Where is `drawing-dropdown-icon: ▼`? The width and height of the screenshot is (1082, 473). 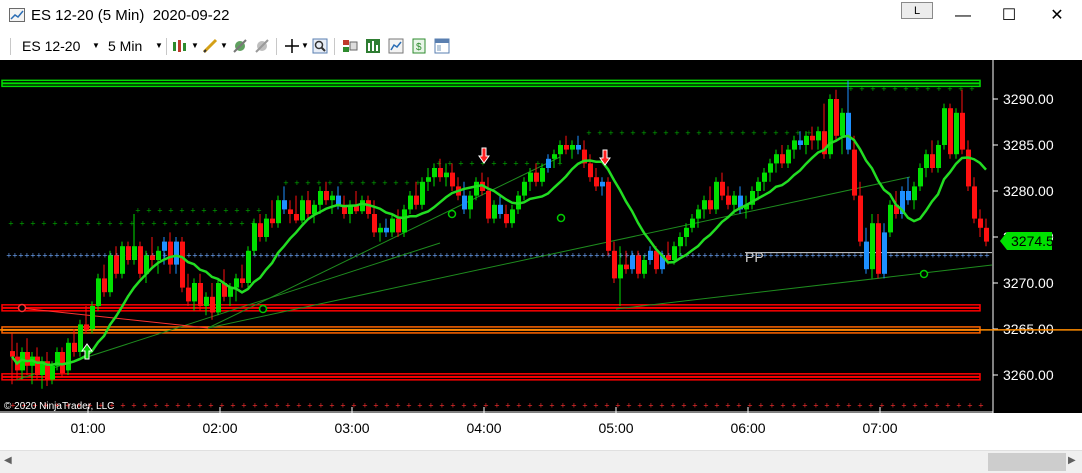
drawing-dropdown-icon: ▼ is located at coordinates (224, 45).